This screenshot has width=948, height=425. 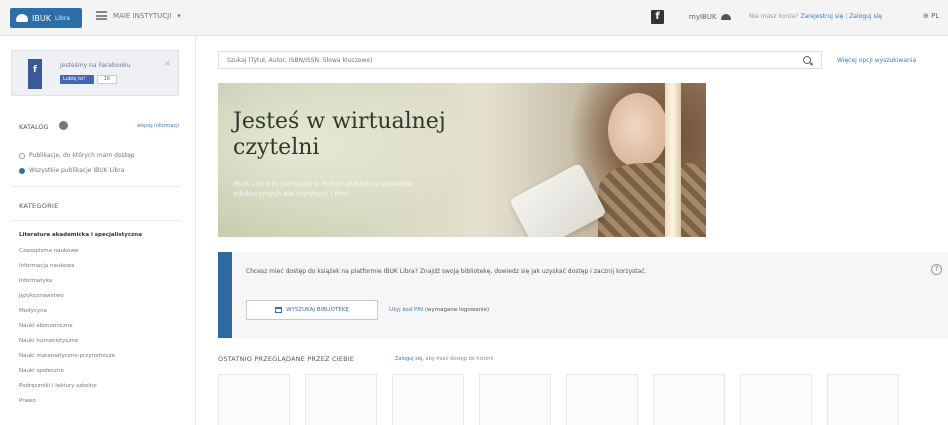 What do you see at coordinates (507, 60) in the screenshot?
I see `search-input` at bounding box center [507, 60].